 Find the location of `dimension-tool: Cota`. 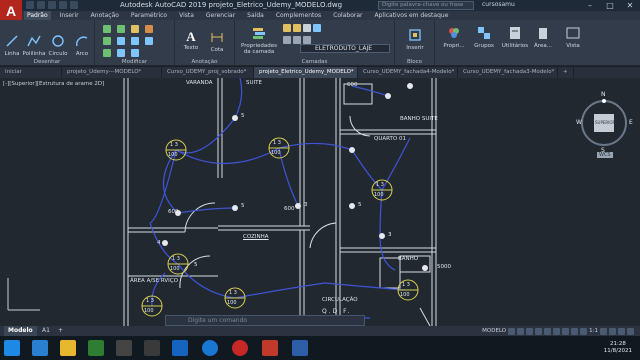

dimension-tool: Cota is located at coordinates (217, 41).